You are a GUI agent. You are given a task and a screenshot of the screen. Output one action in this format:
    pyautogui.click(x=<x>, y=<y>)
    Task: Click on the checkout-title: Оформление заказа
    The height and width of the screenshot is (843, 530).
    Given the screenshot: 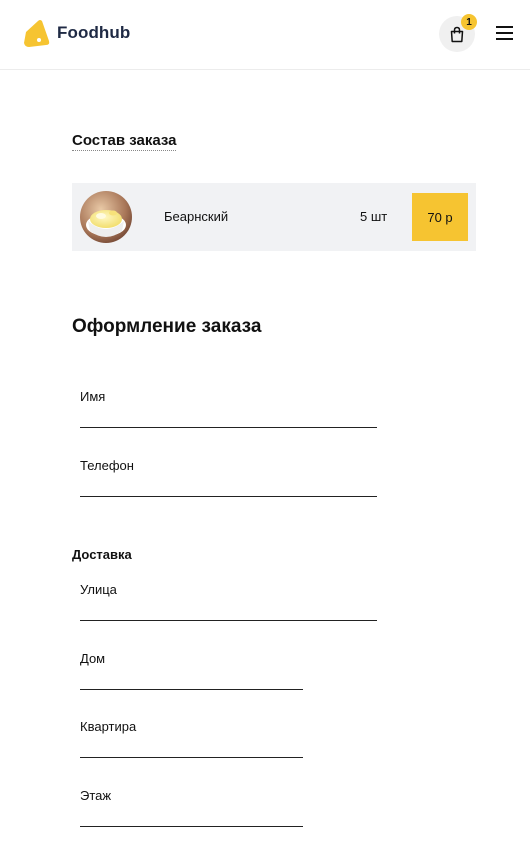 What is the action you would take?
    pyautogui.click(x=167, y=326)
    